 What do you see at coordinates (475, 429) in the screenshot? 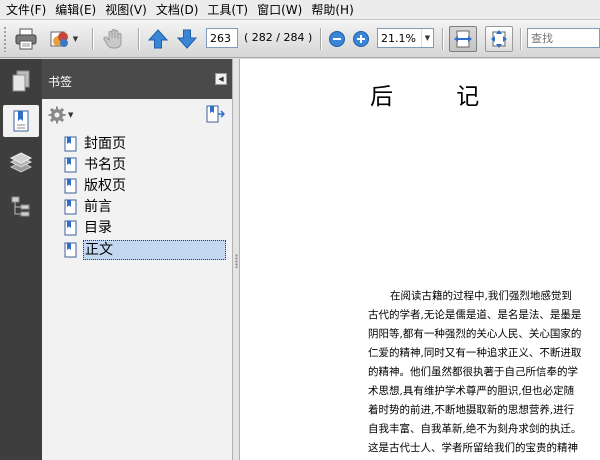
I see `text-line: 自我丰富、自我革新,绝不为刻舟求剑的执迁。` at bounding box center [475, 429].